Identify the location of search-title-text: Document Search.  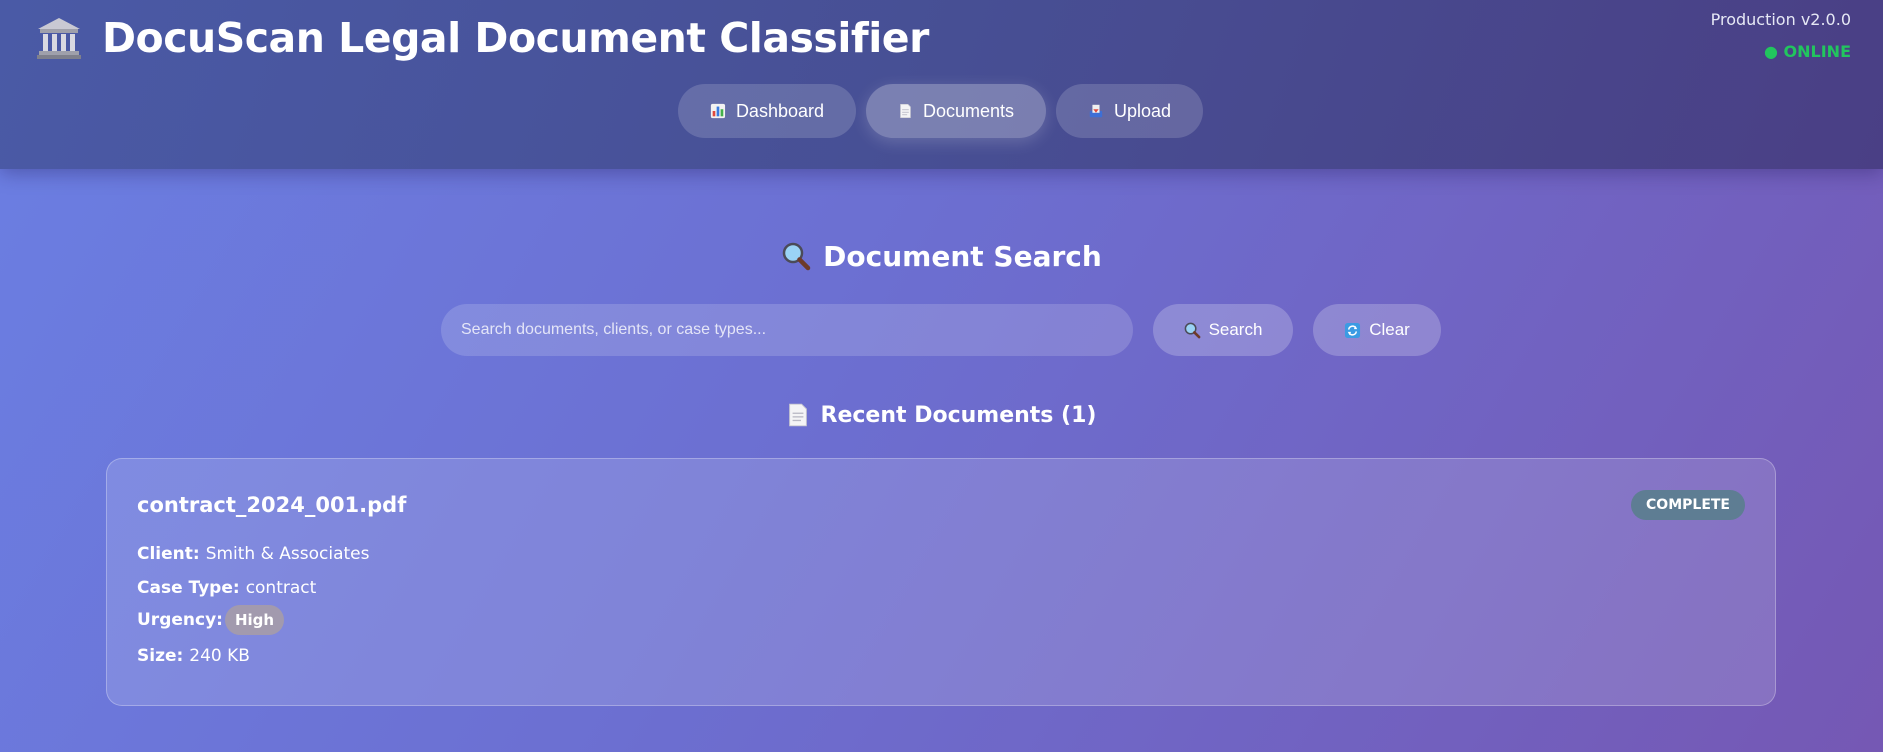
(962, 256).